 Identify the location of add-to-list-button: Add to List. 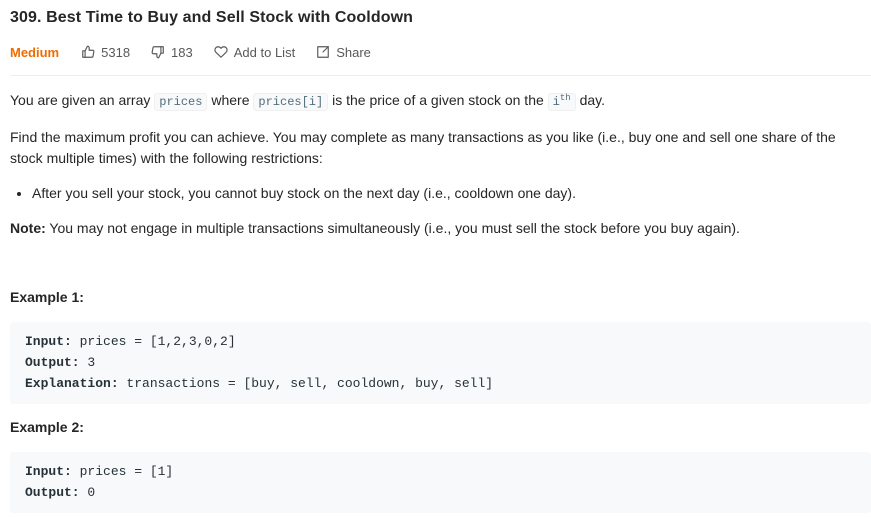
(254, 52).